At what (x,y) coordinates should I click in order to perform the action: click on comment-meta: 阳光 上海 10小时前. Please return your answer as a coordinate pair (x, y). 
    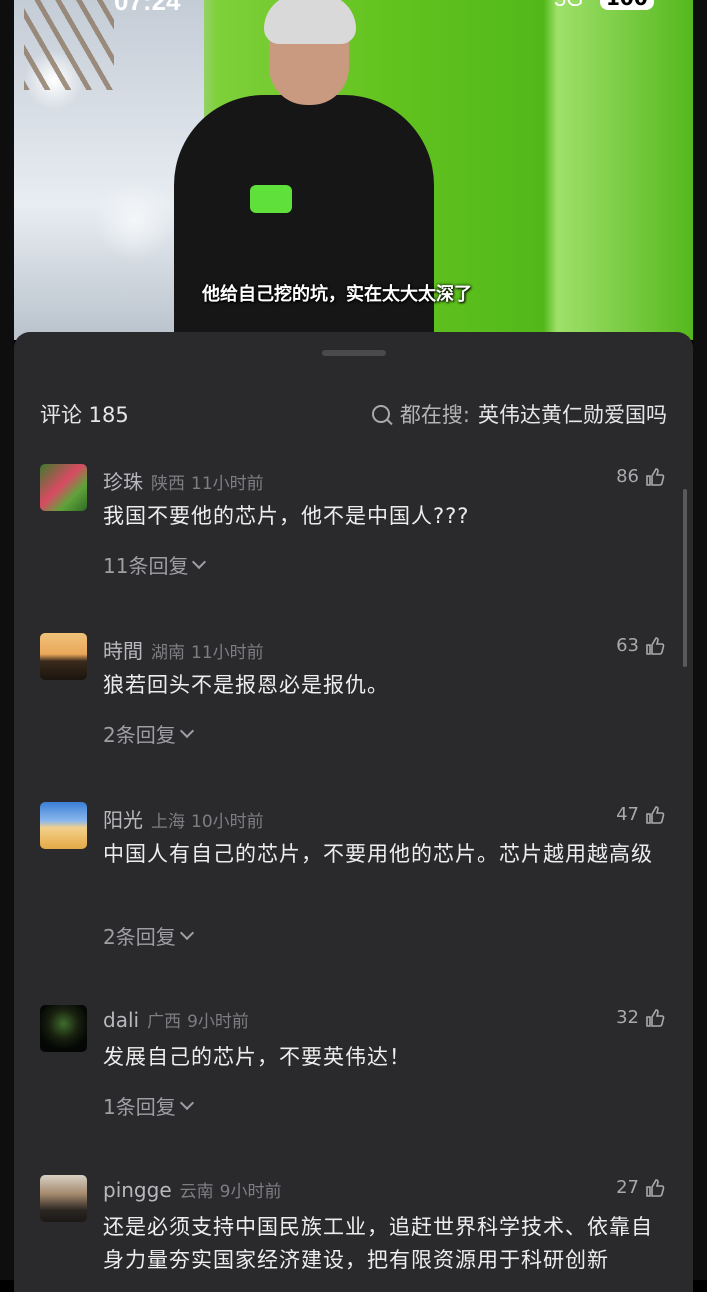
    Looking at the image, I should click on (186, 818).